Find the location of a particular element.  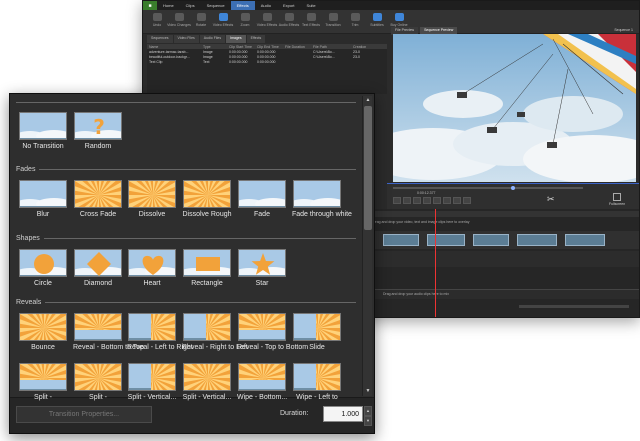

play-icon is located at coordinates (417, 200).